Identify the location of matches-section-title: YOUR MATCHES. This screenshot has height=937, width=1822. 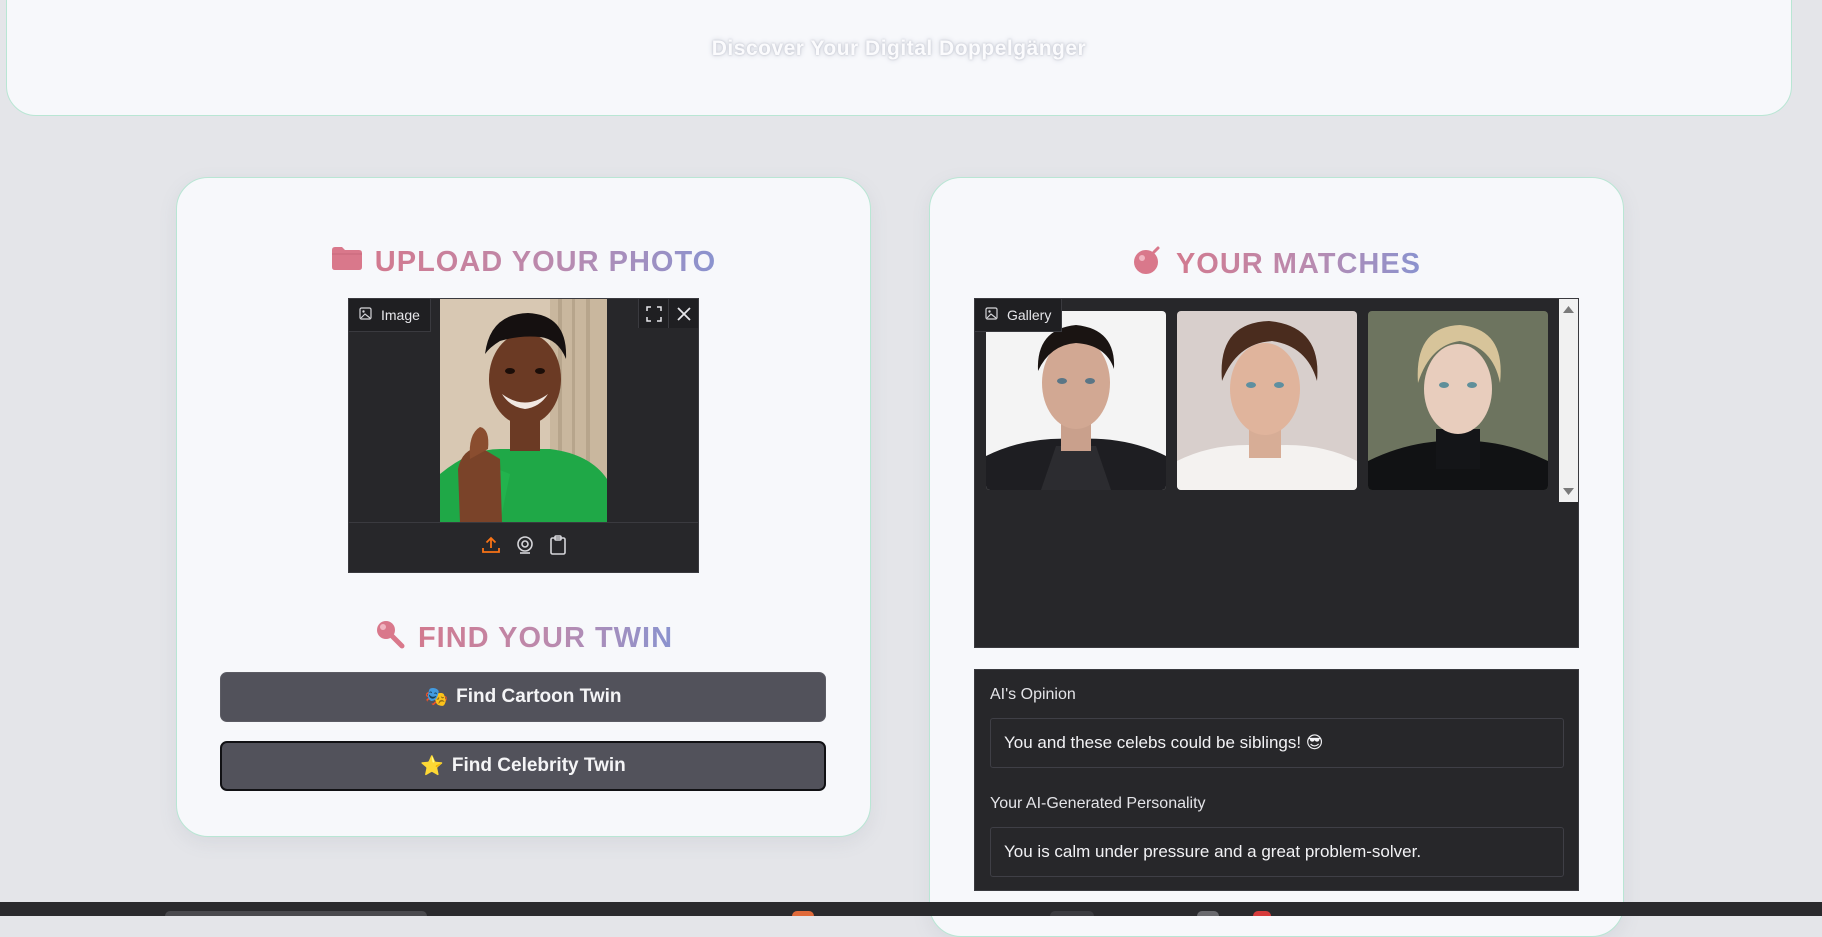
(1276, 264).